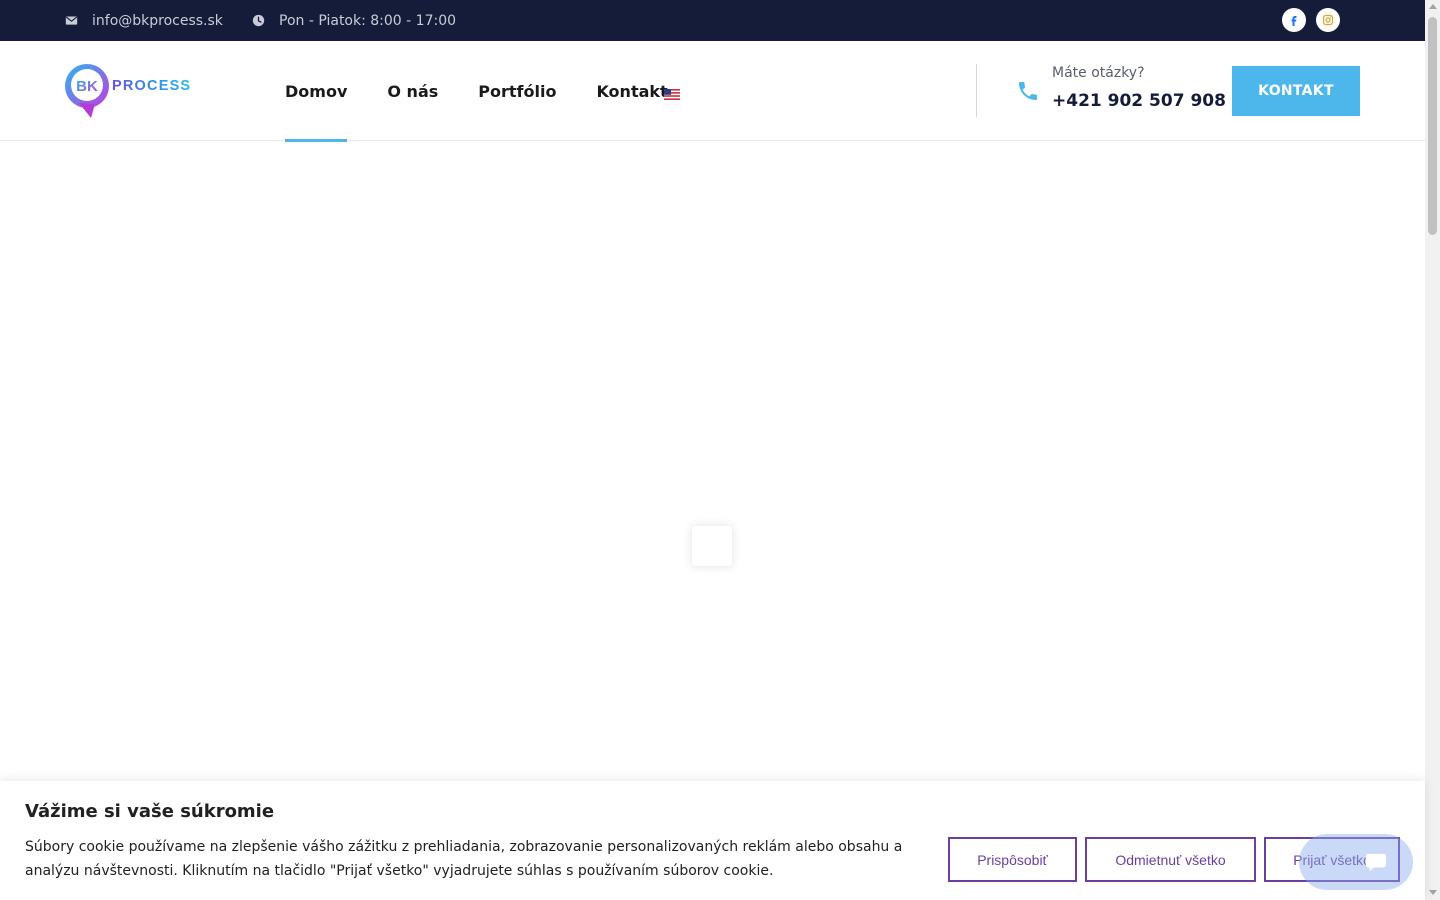 The image size is (1440, 900). I want to click on clock-icon, so click(258, 20).